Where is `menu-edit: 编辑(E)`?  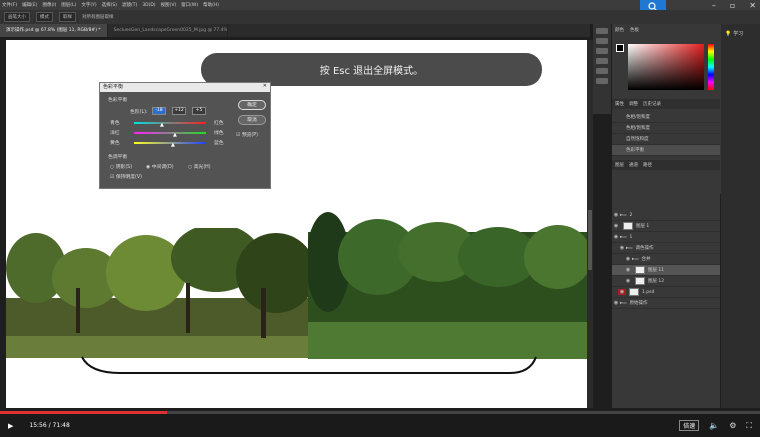
menu-edit: 编辑(E) is located at coordinates (29, 5).